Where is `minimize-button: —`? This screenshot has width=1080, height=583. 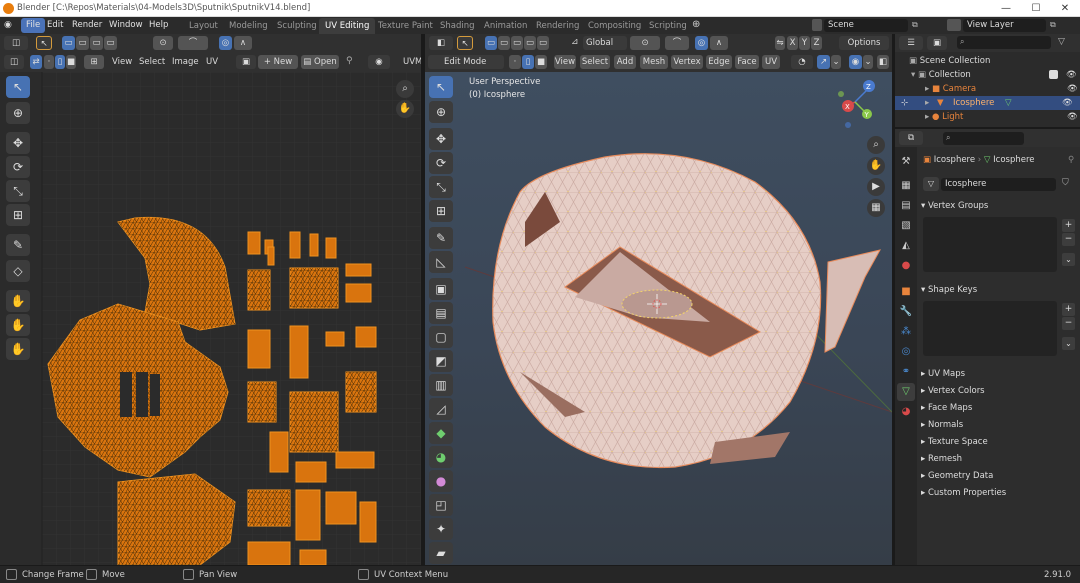
minimize-button: — is located at coordinates (1006, 8).